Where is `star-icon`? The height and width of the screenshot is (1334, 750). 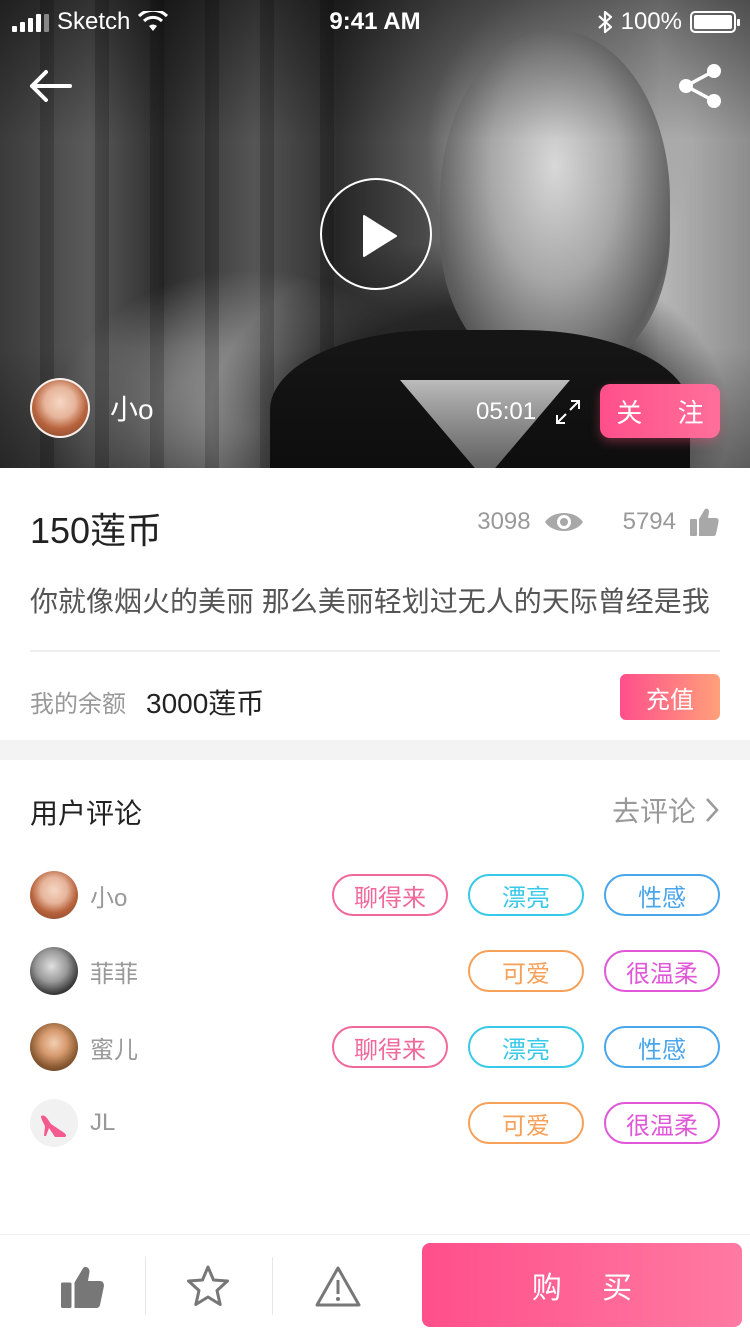
star-icon is located at coordinates (208, 1285).